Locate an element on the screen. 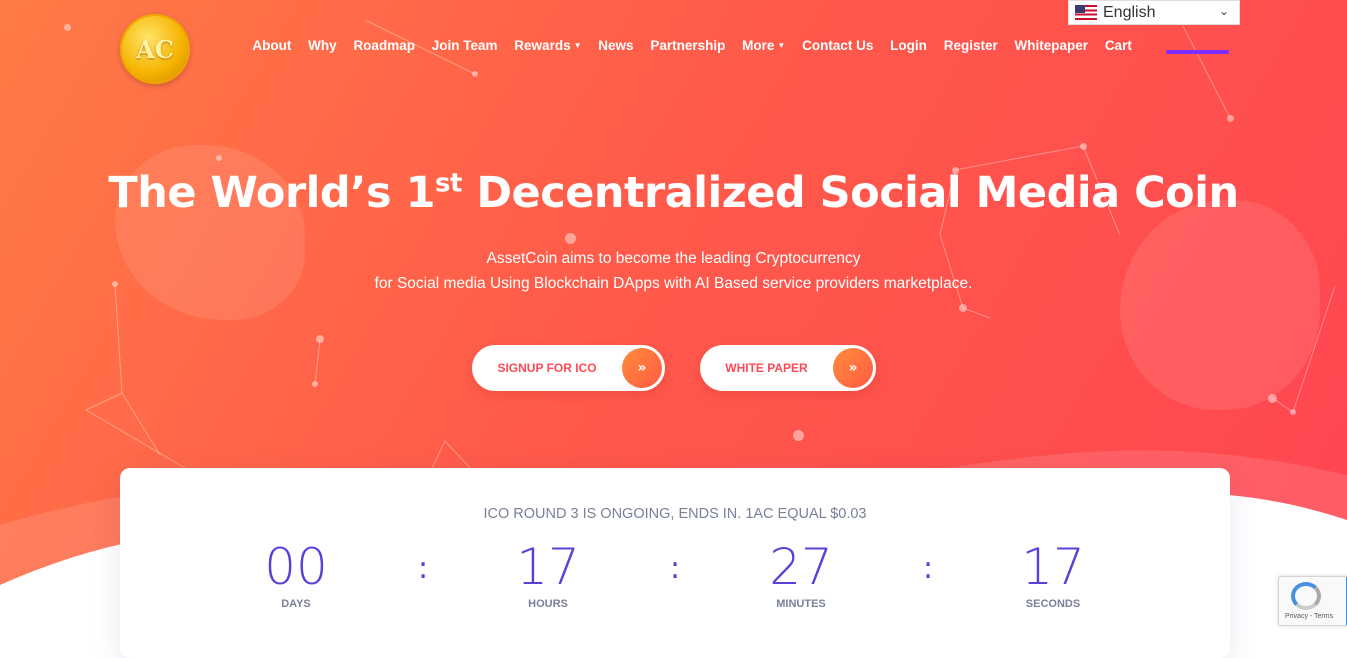 This screenshot has width=1347, height=658. nav-item-register: Register is located at coordinates (970, 45).